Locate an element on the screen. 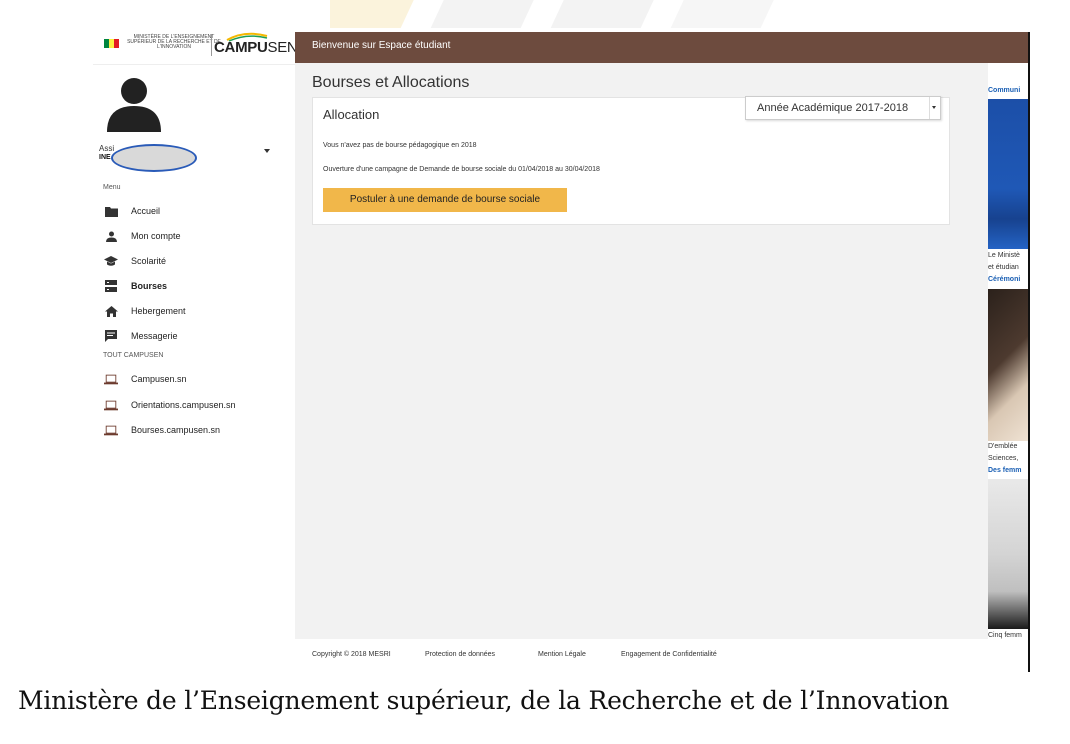  page-title: Bourses et Allocations is located at coordinates (391, 82).